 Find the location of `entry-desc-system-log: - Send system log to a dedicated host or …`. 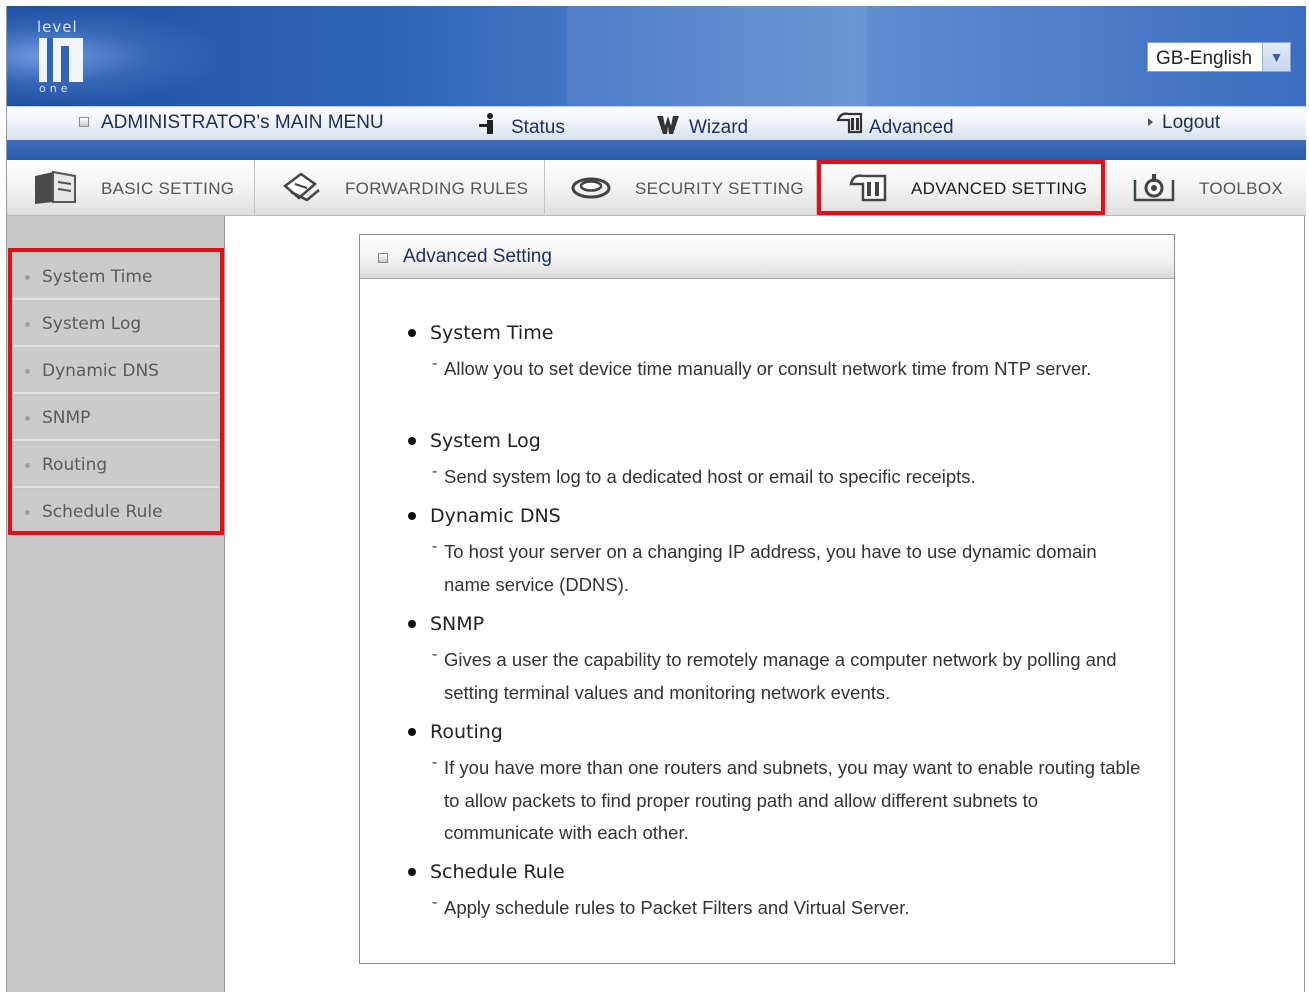

entry-desc-system-log: - Send system log to a dedicated host or … is located at coordinates (704, 475).